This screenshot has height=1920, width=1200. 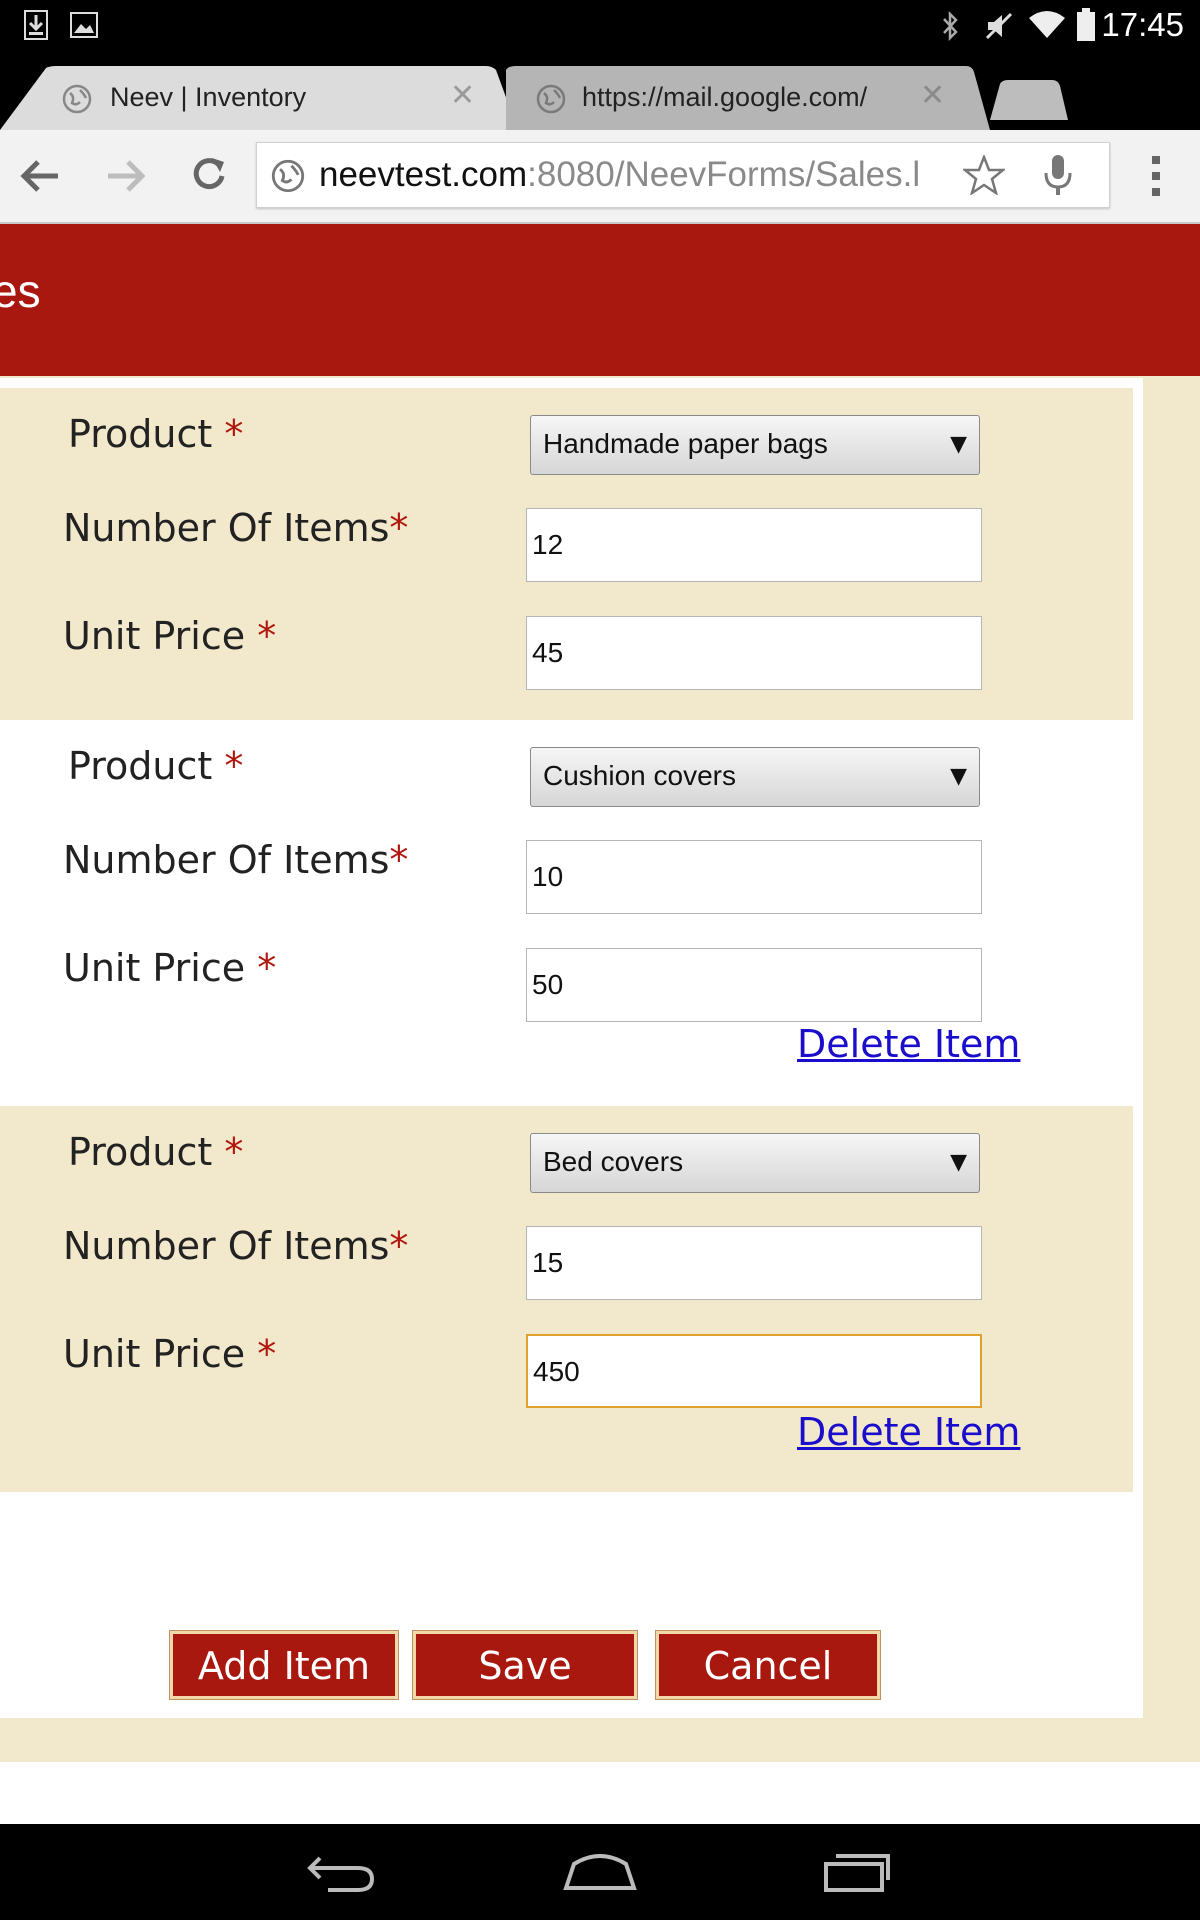 I want to click on quantity-input: 12, so click(x=754, y=545).